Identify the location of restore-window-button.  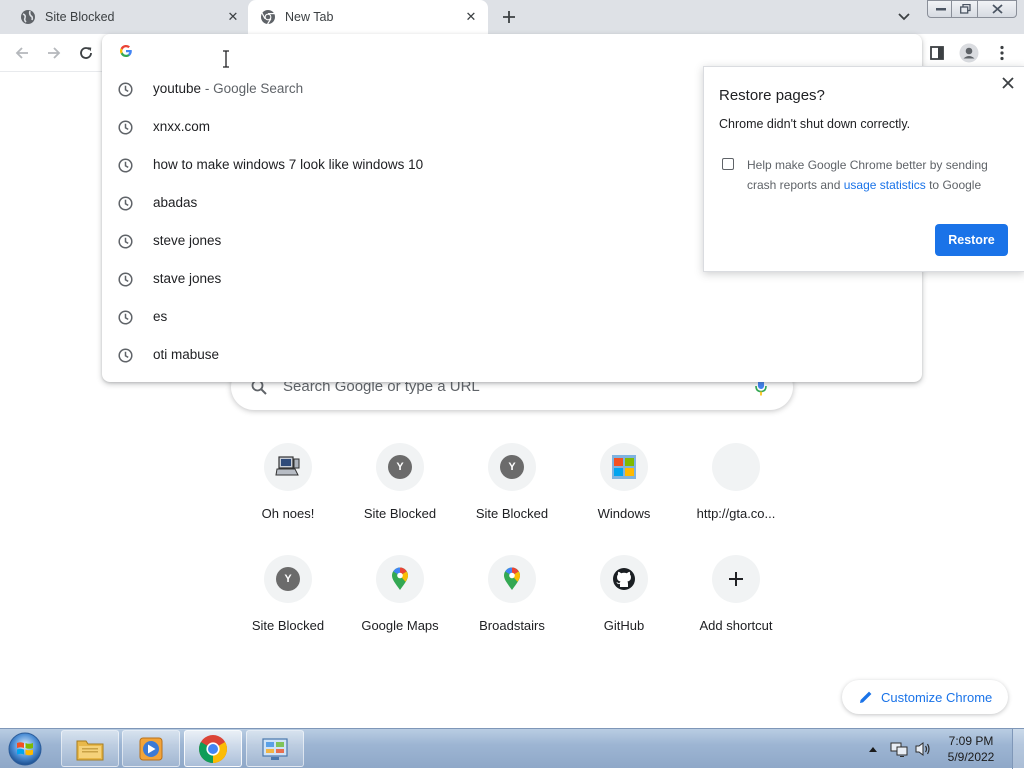
(965, 9).